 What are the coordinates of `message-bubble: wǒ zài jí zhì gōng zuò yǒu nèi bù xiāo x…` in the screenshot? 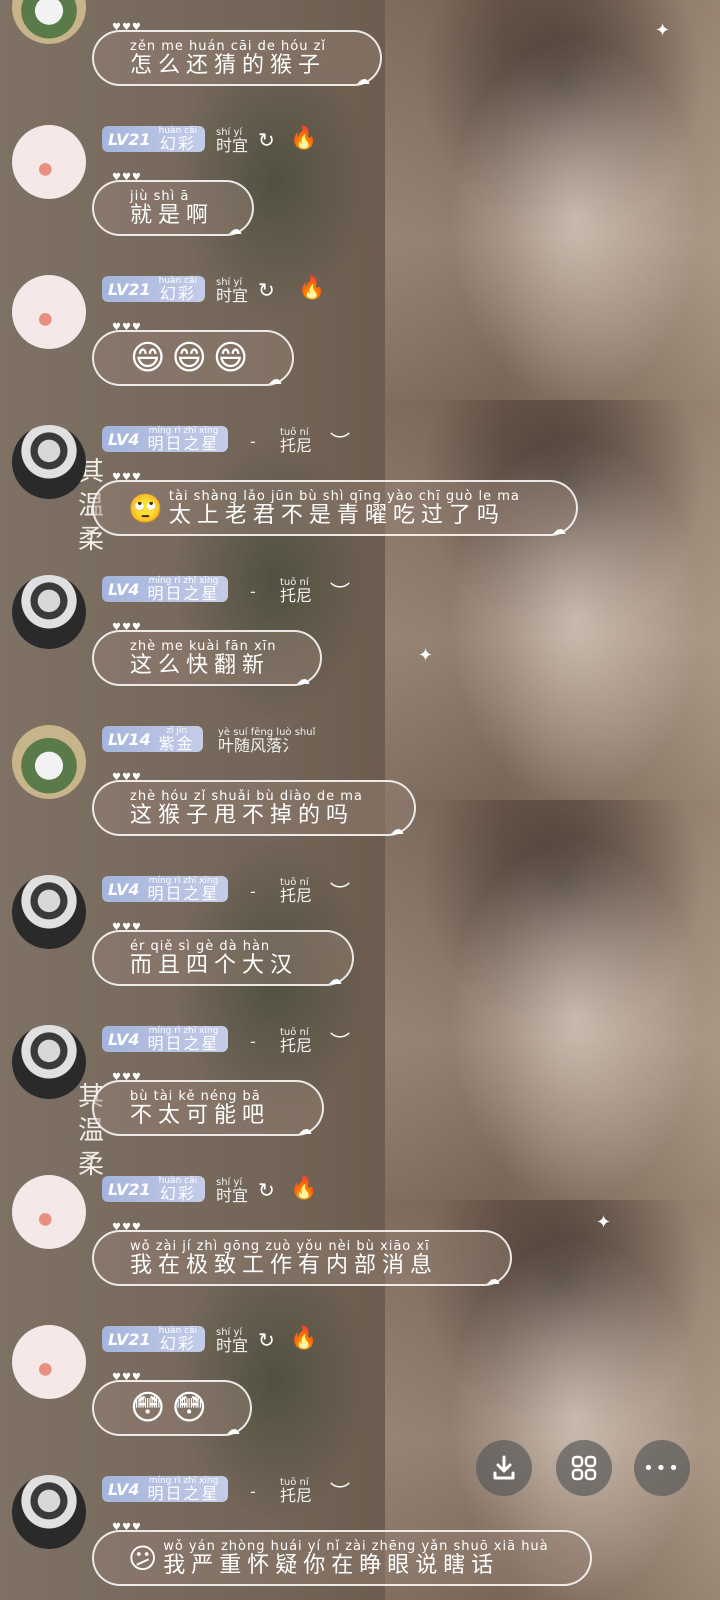 It's located at (302, 1259).